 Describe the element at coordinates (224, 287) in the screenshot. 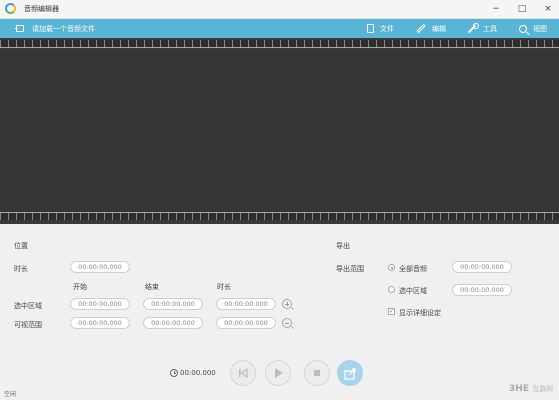

I see `column-length-header: 时长` at that location.